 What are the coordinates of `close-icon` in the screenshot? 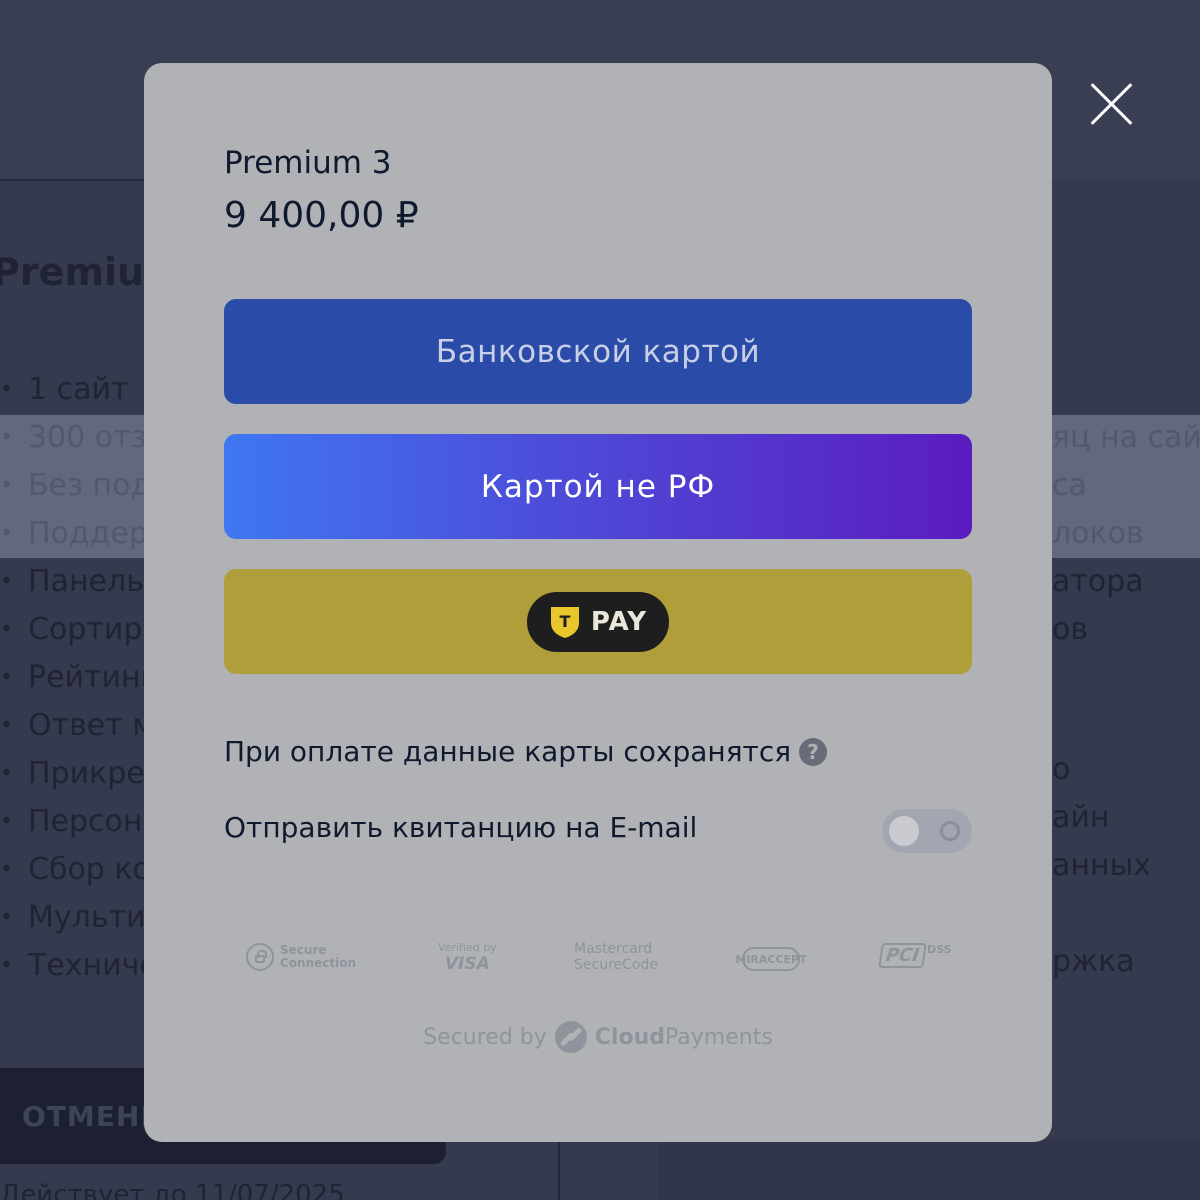 It's located at (1112, 104).